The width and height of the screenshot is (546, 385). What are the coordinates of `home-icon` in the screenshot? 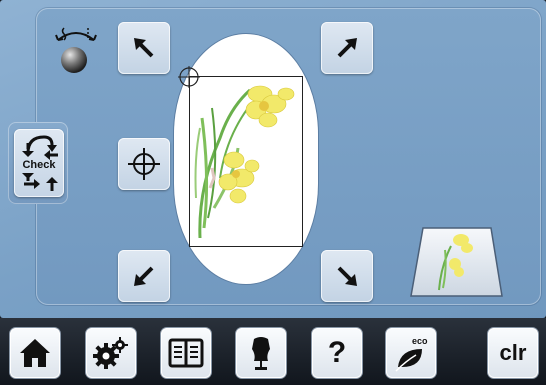 It's located at (35, 353).